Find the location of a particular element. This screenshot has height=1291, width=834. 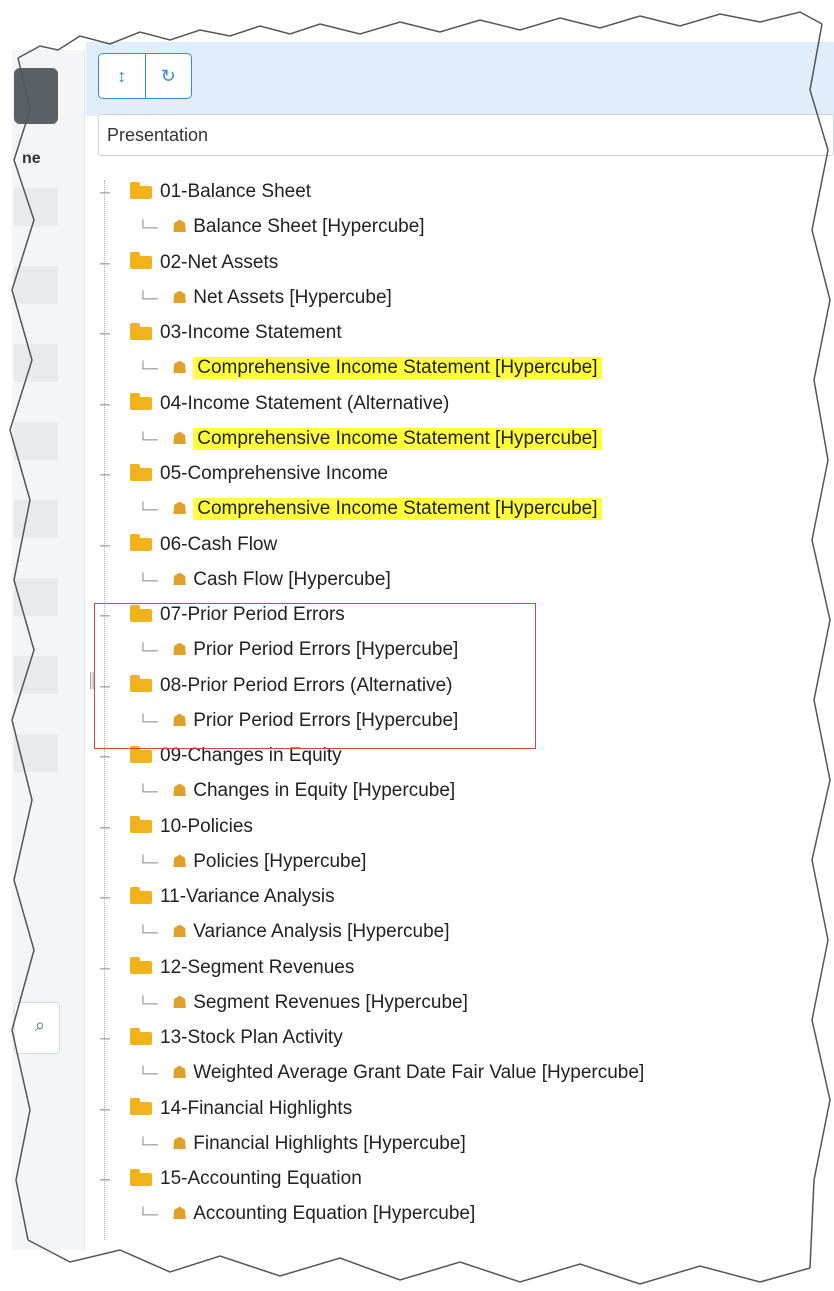

tree-node: ─ 15-Accounting Equation is located at coordinates (231, 1179).